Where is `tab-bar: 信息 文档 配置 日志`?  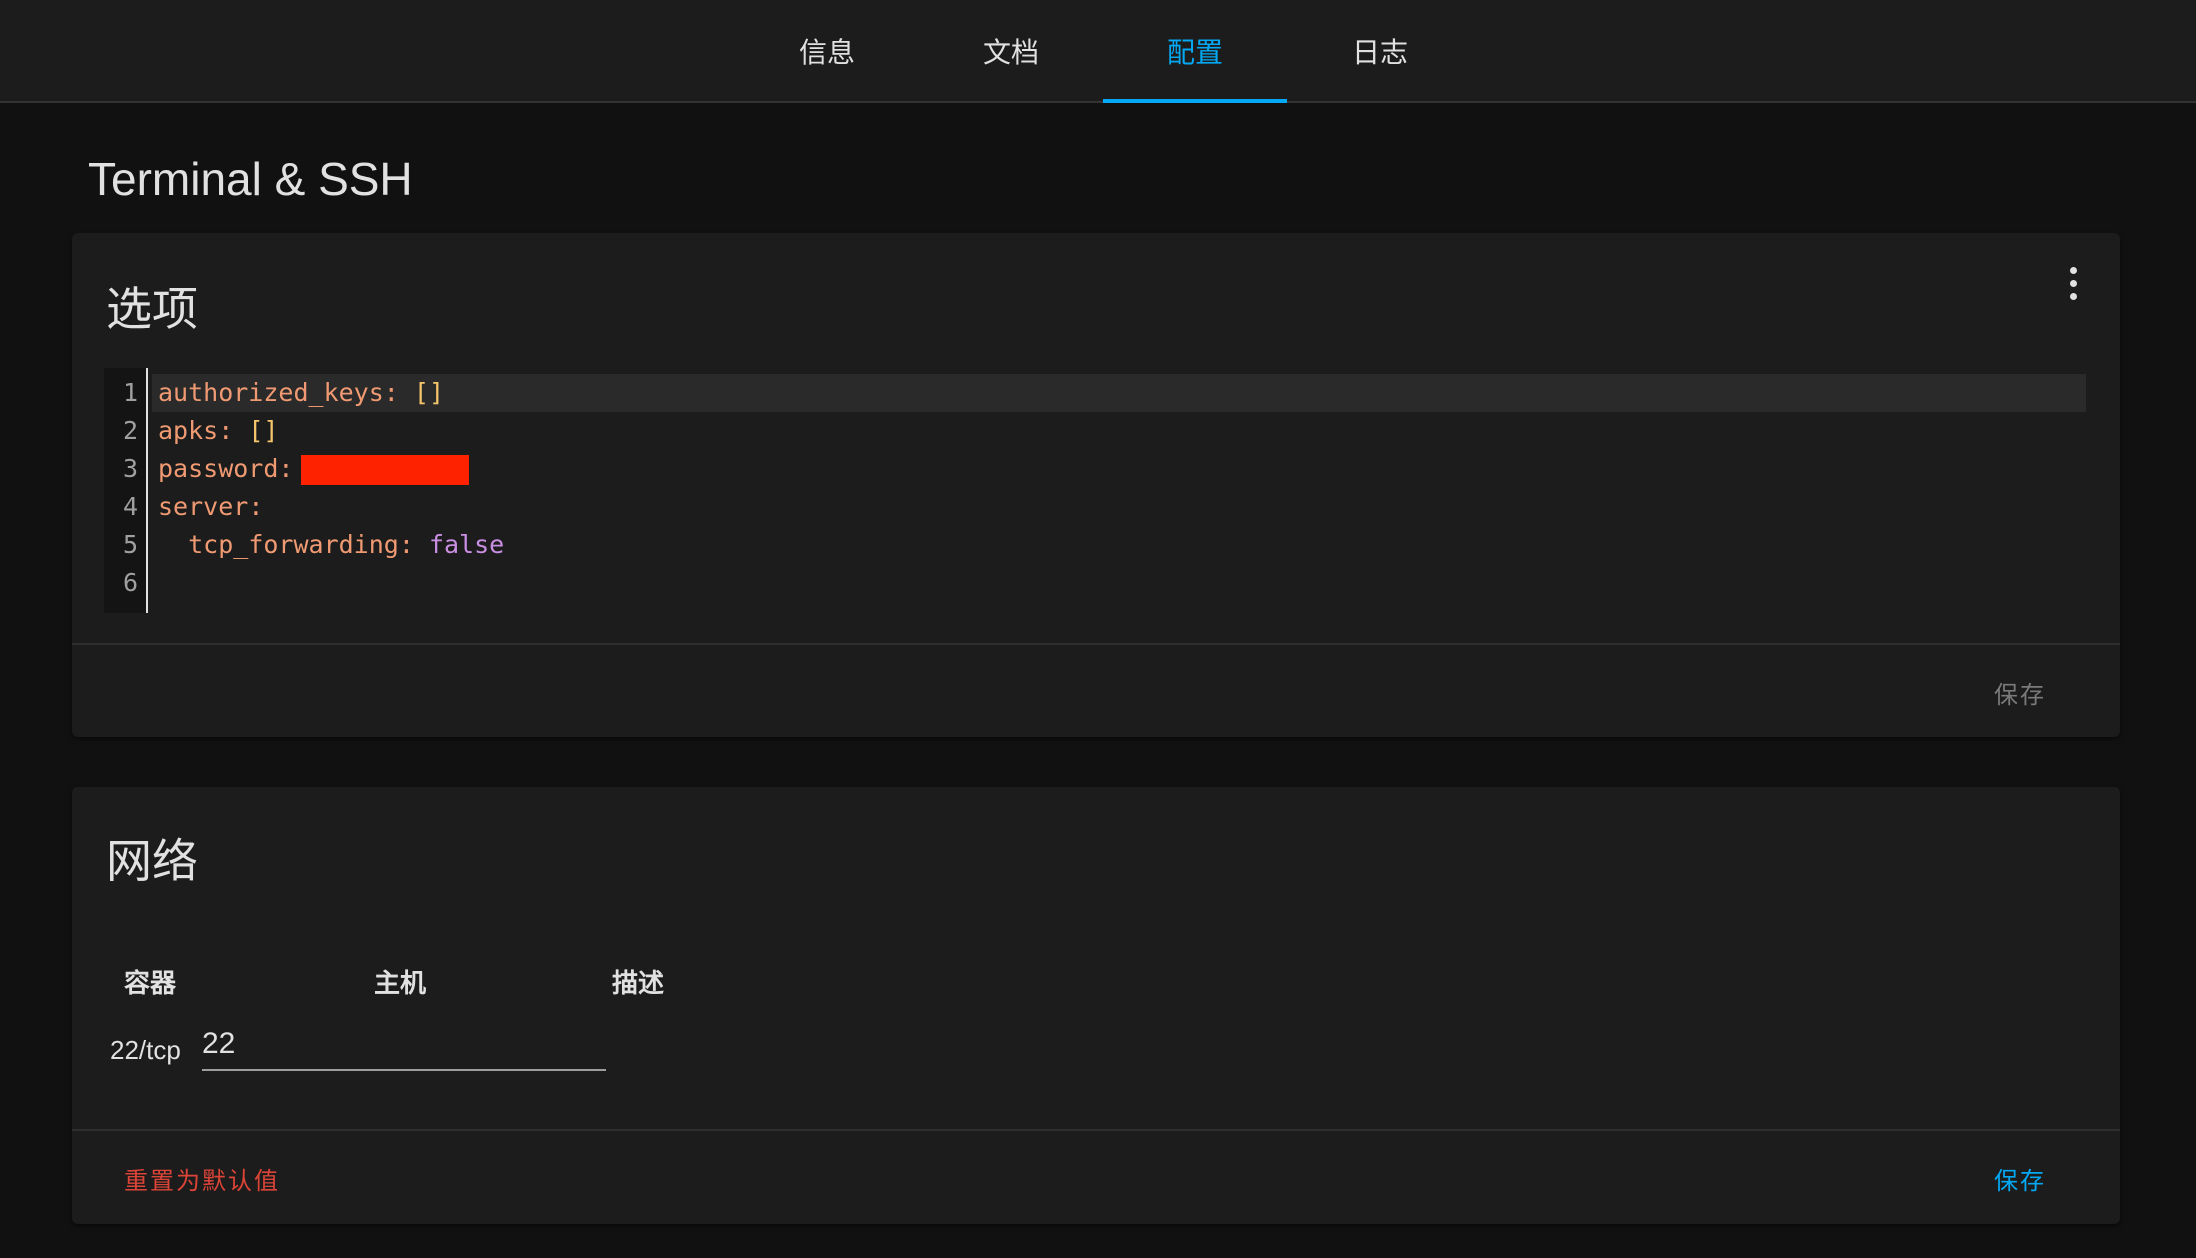
tab-bar: 信息 文档 配置 日志 is located at coordinates (1098, 51).